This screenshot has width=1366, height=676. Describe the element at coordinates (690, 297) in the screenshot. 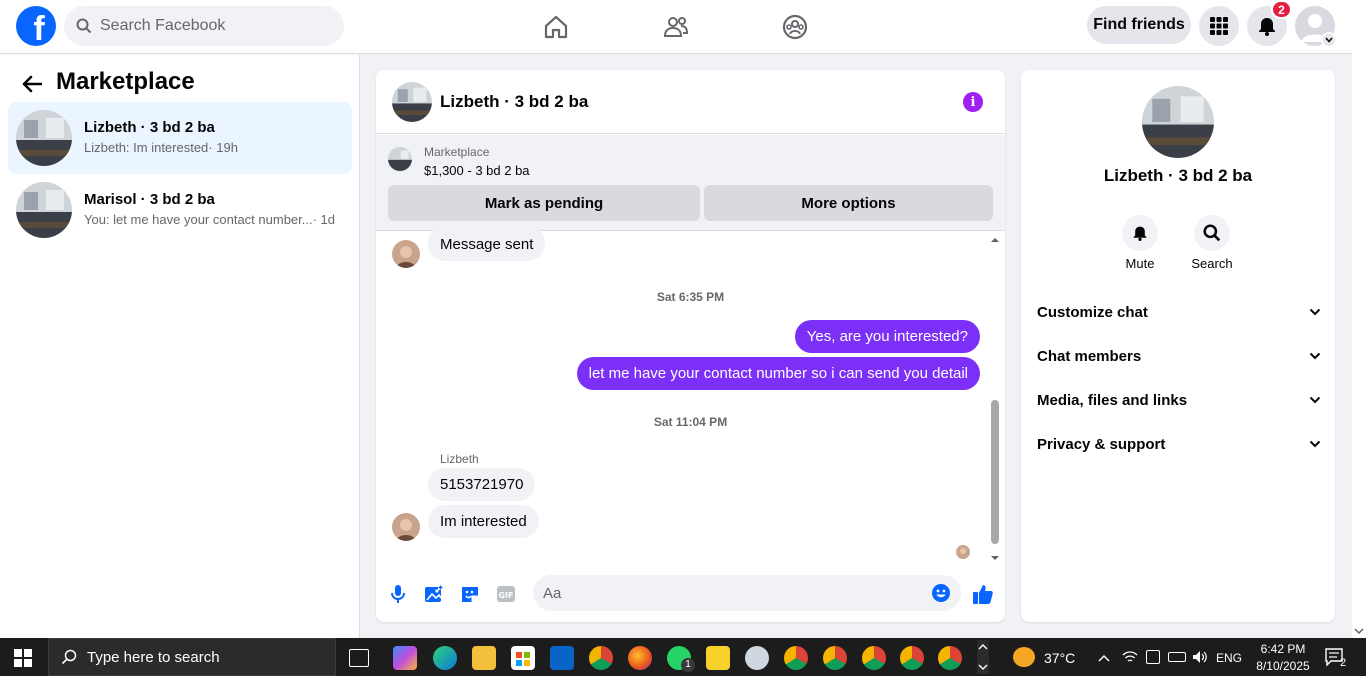

I see `message-timestamp: Sat 6:35 PM` at that location.